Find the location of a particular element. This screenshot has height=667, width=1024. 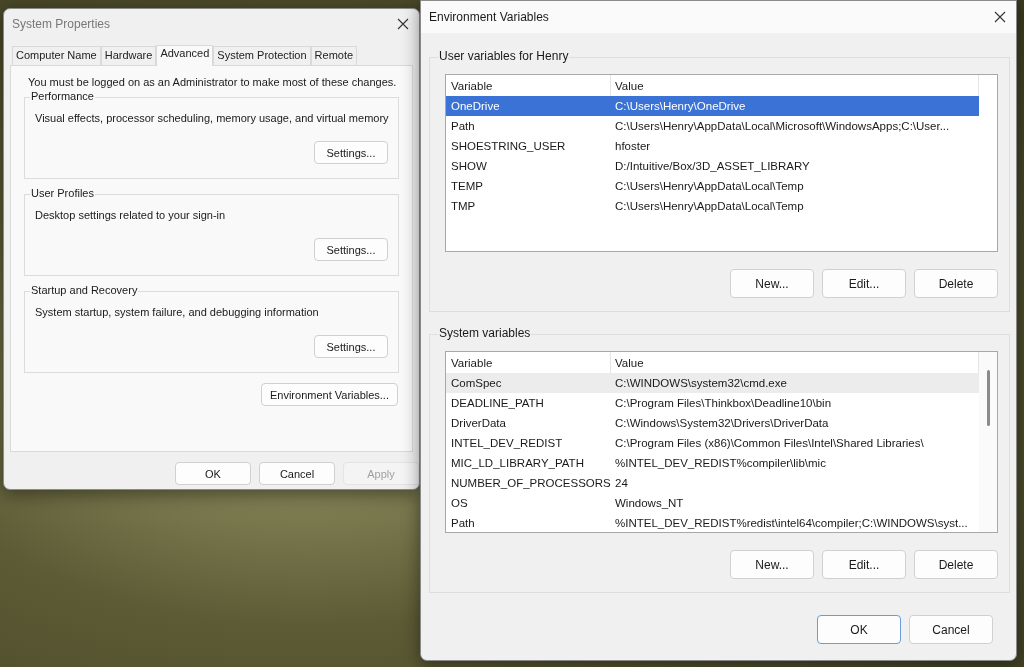

table-cell-text: C:\Windows\System32\Drivers\DriverData is located at coordinates (722, 423).